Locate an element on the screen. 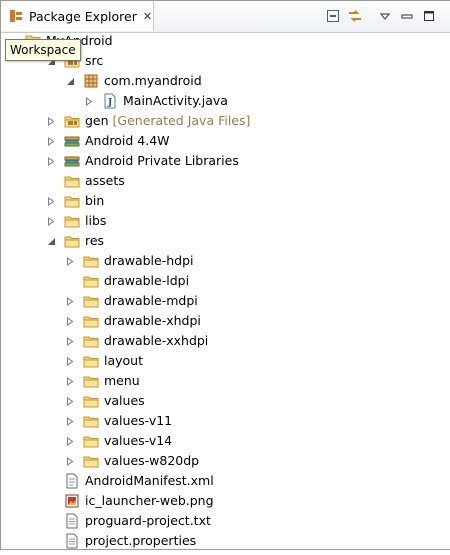  tree-item-label: values-v14 is located at coordinates (138, 440).